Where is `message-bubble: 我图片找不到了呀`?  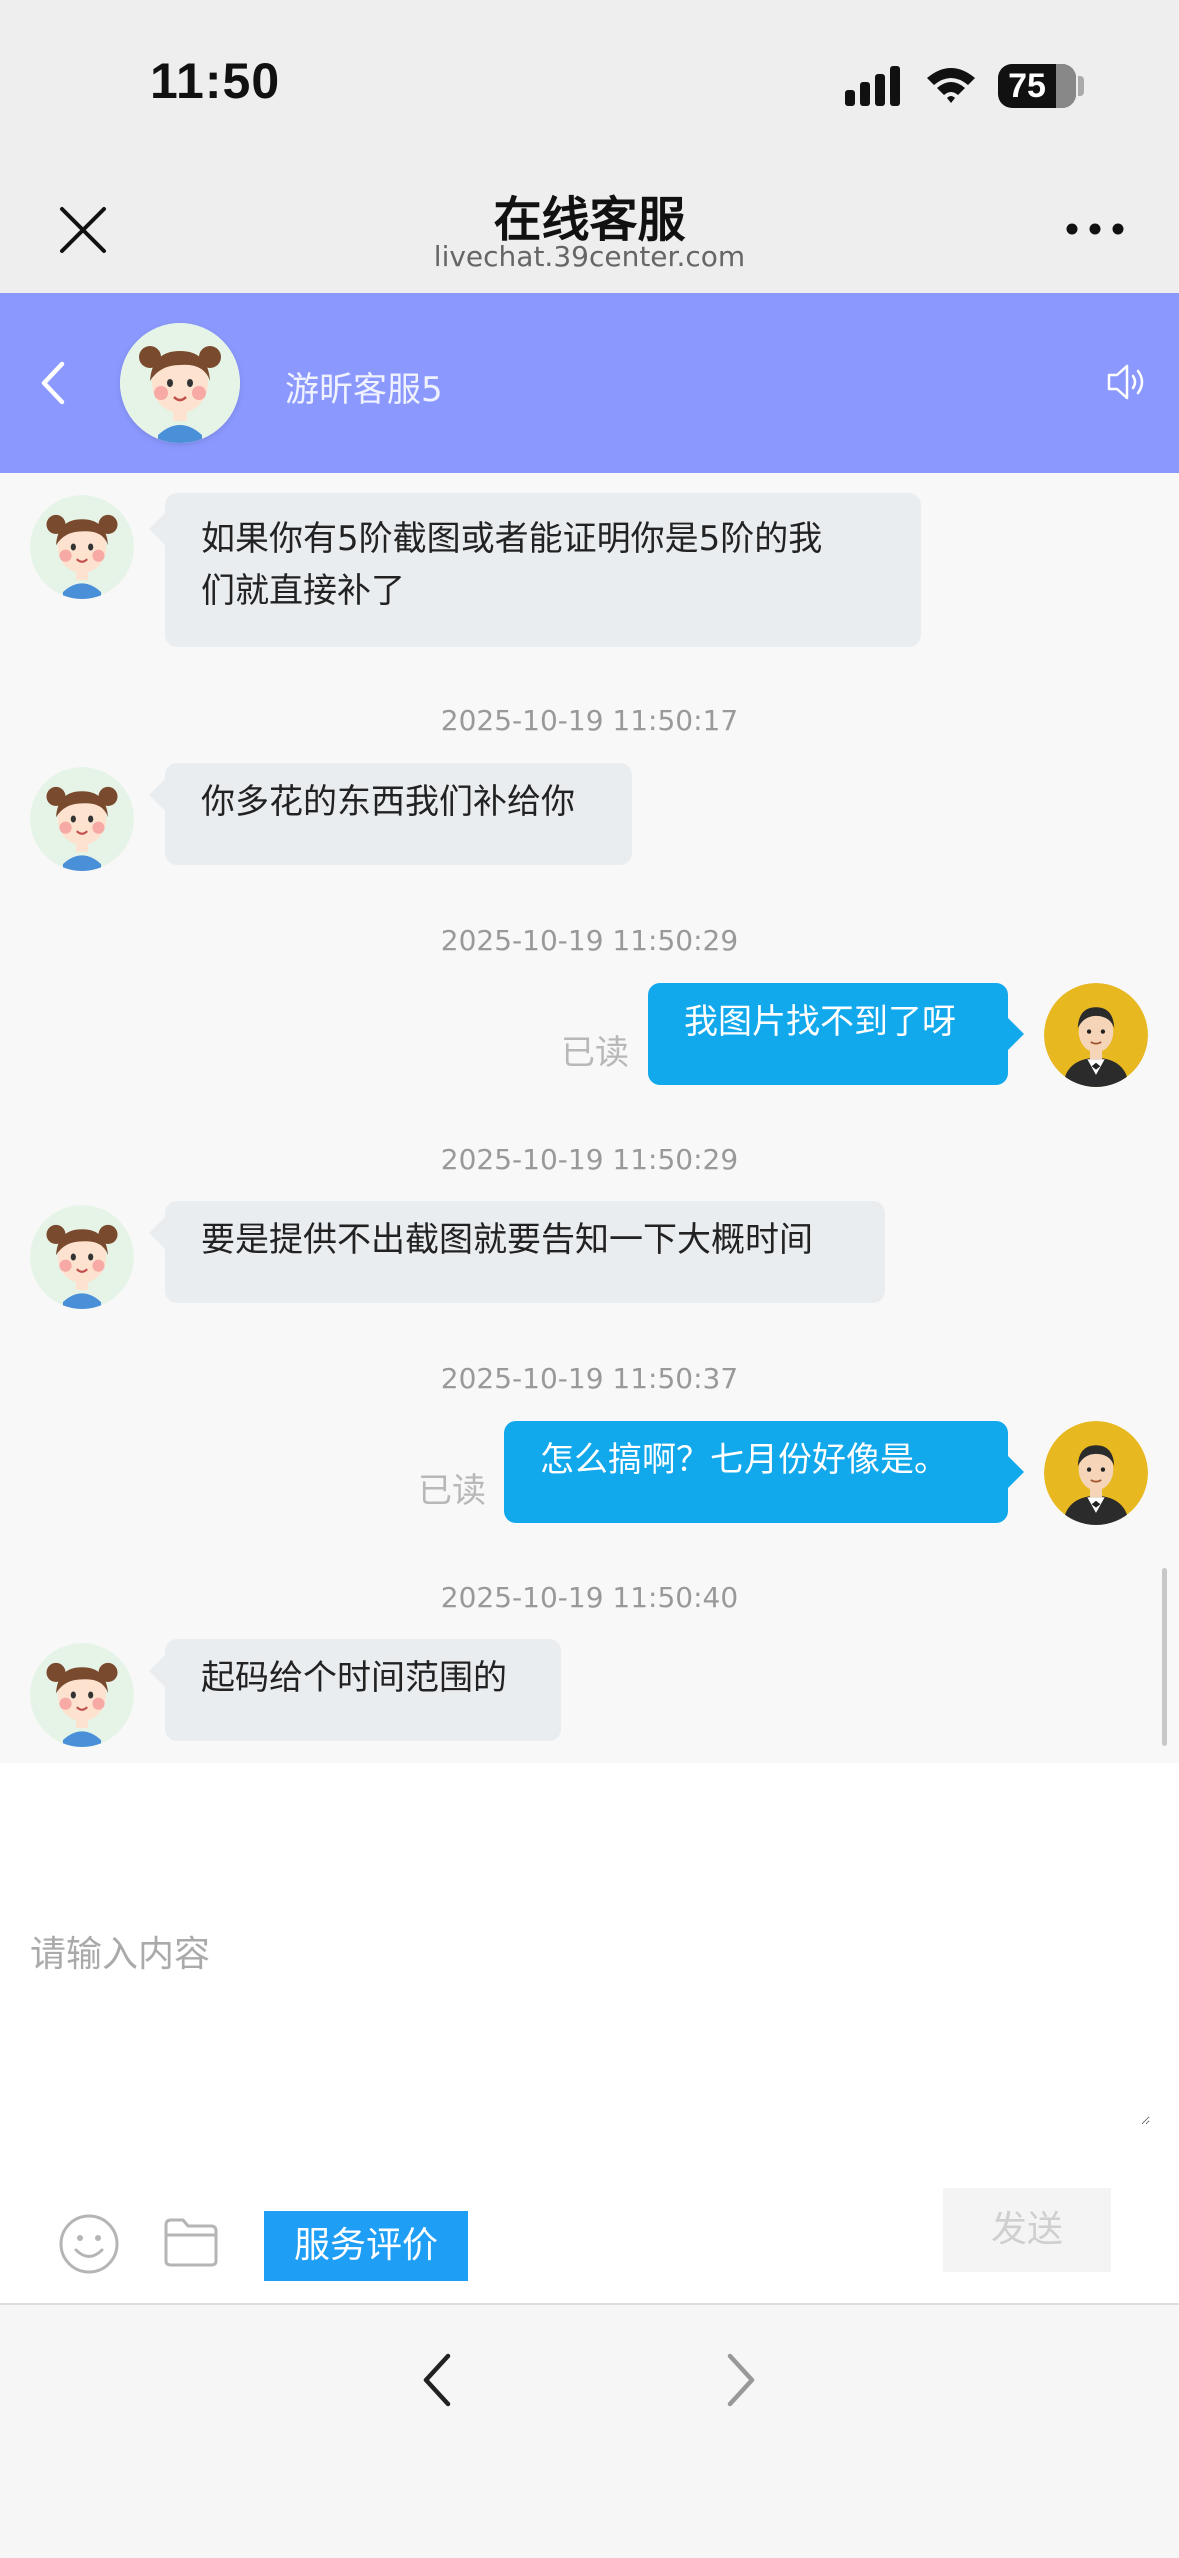
message-bubble: 我图片找不到了呀 is located at coordinates (828, 1034).